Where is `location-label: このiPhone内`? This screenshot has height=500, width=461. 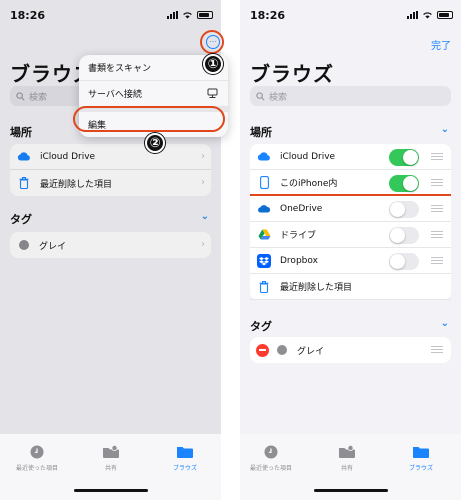 location-label: このiPhone内 is located at coordinates (309, 184).